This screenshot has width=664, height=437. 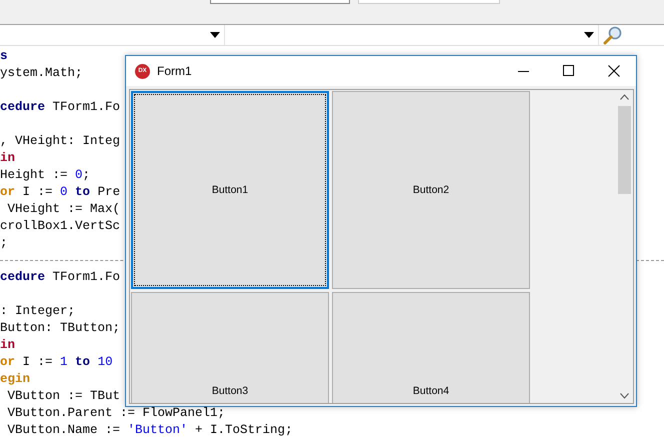 What do you see at coordinates (45, 175) in the screenshot?
I see `code-line: Height := 0;` at bounding box center [45, 175].